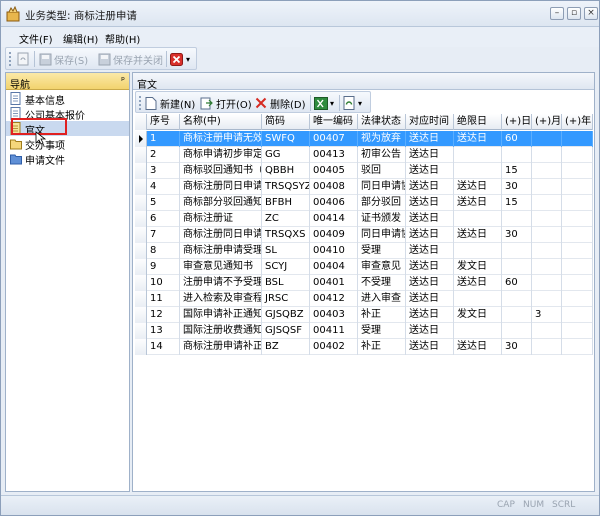 This screenshot has height=516, width=600. Describe the element at coordinates (382, 283) in the screenshot. I see `cell-legal-status: 不受理` at that location.